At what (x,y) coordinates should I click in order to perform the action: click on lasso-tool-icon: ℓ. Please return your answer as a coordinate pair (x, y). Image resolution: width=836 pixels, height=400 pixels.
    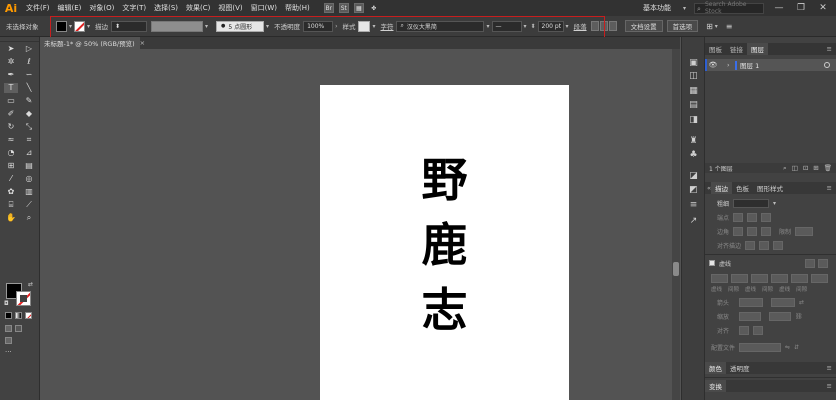
    Looking at the image, I should click on (29, 62).